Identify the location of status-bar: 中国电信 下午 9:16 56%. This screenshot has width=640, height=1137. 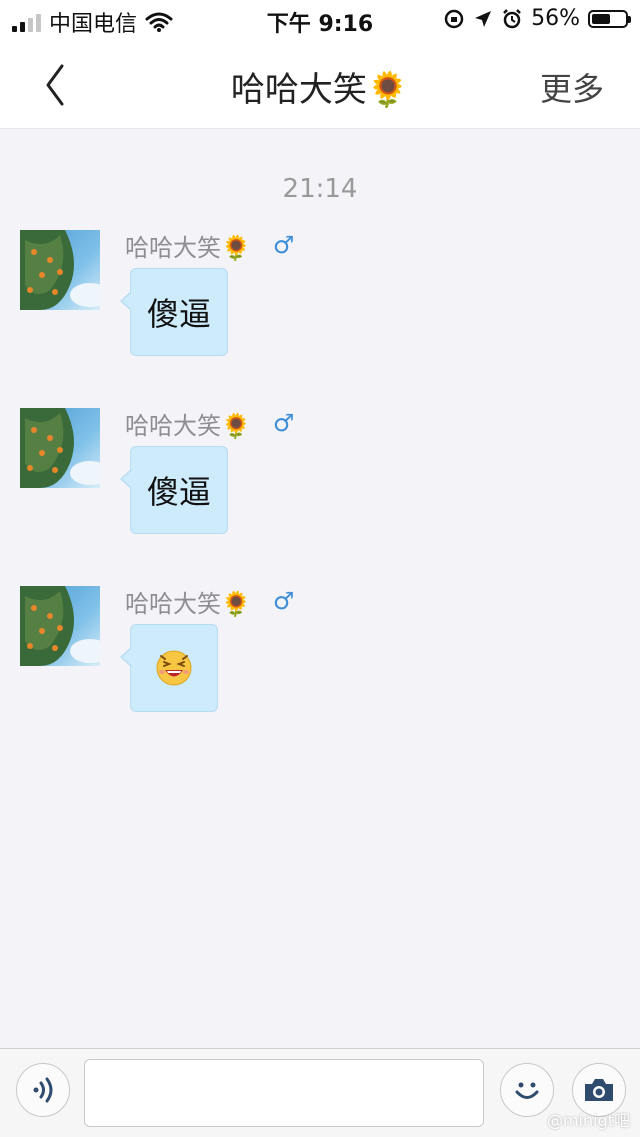
(320, 20).